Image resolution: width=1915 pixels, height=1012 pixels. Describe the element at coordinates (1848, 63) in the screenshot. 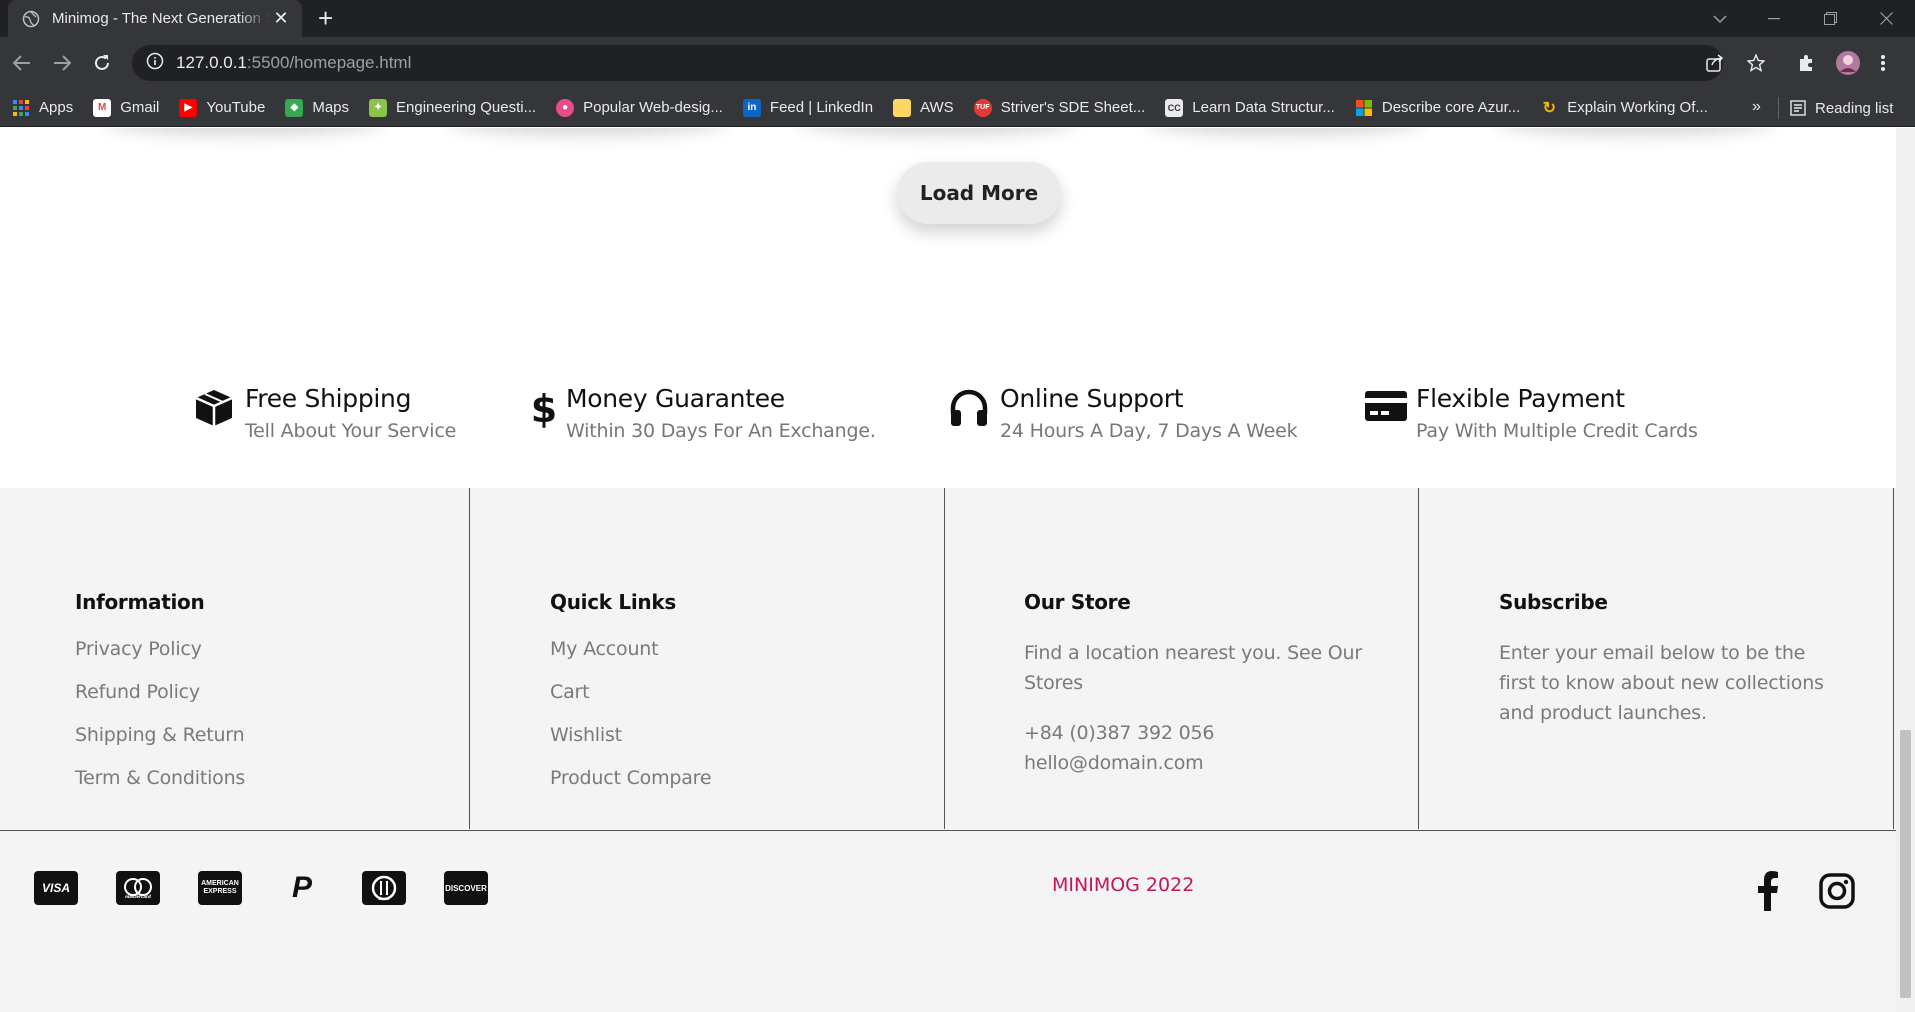

I see `profile-avatar` at that location.